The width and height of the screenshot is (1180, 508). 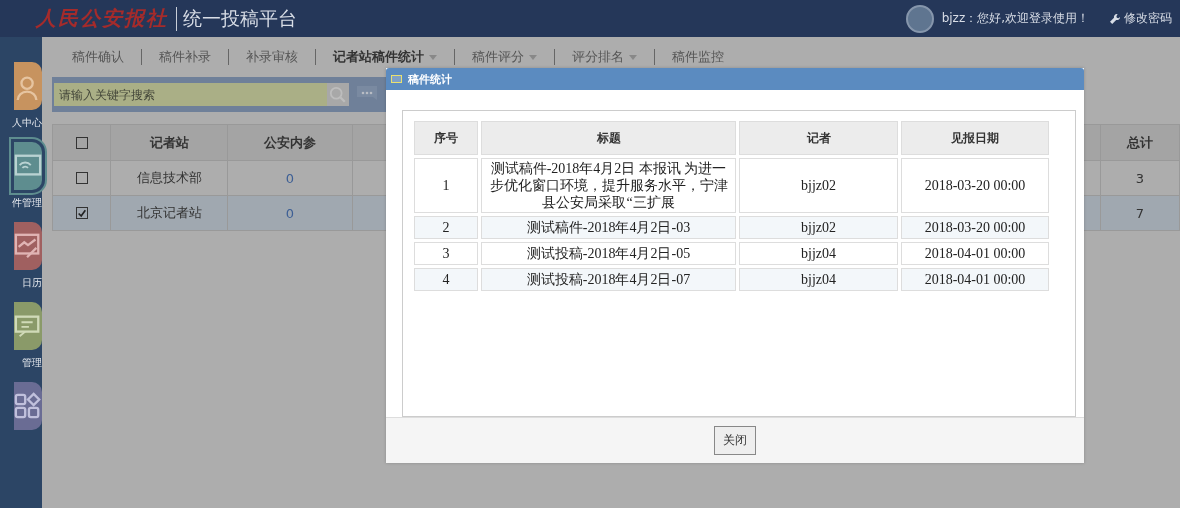 I want to click on change-password-link: 修改密码, so click(x=1140, y=18).